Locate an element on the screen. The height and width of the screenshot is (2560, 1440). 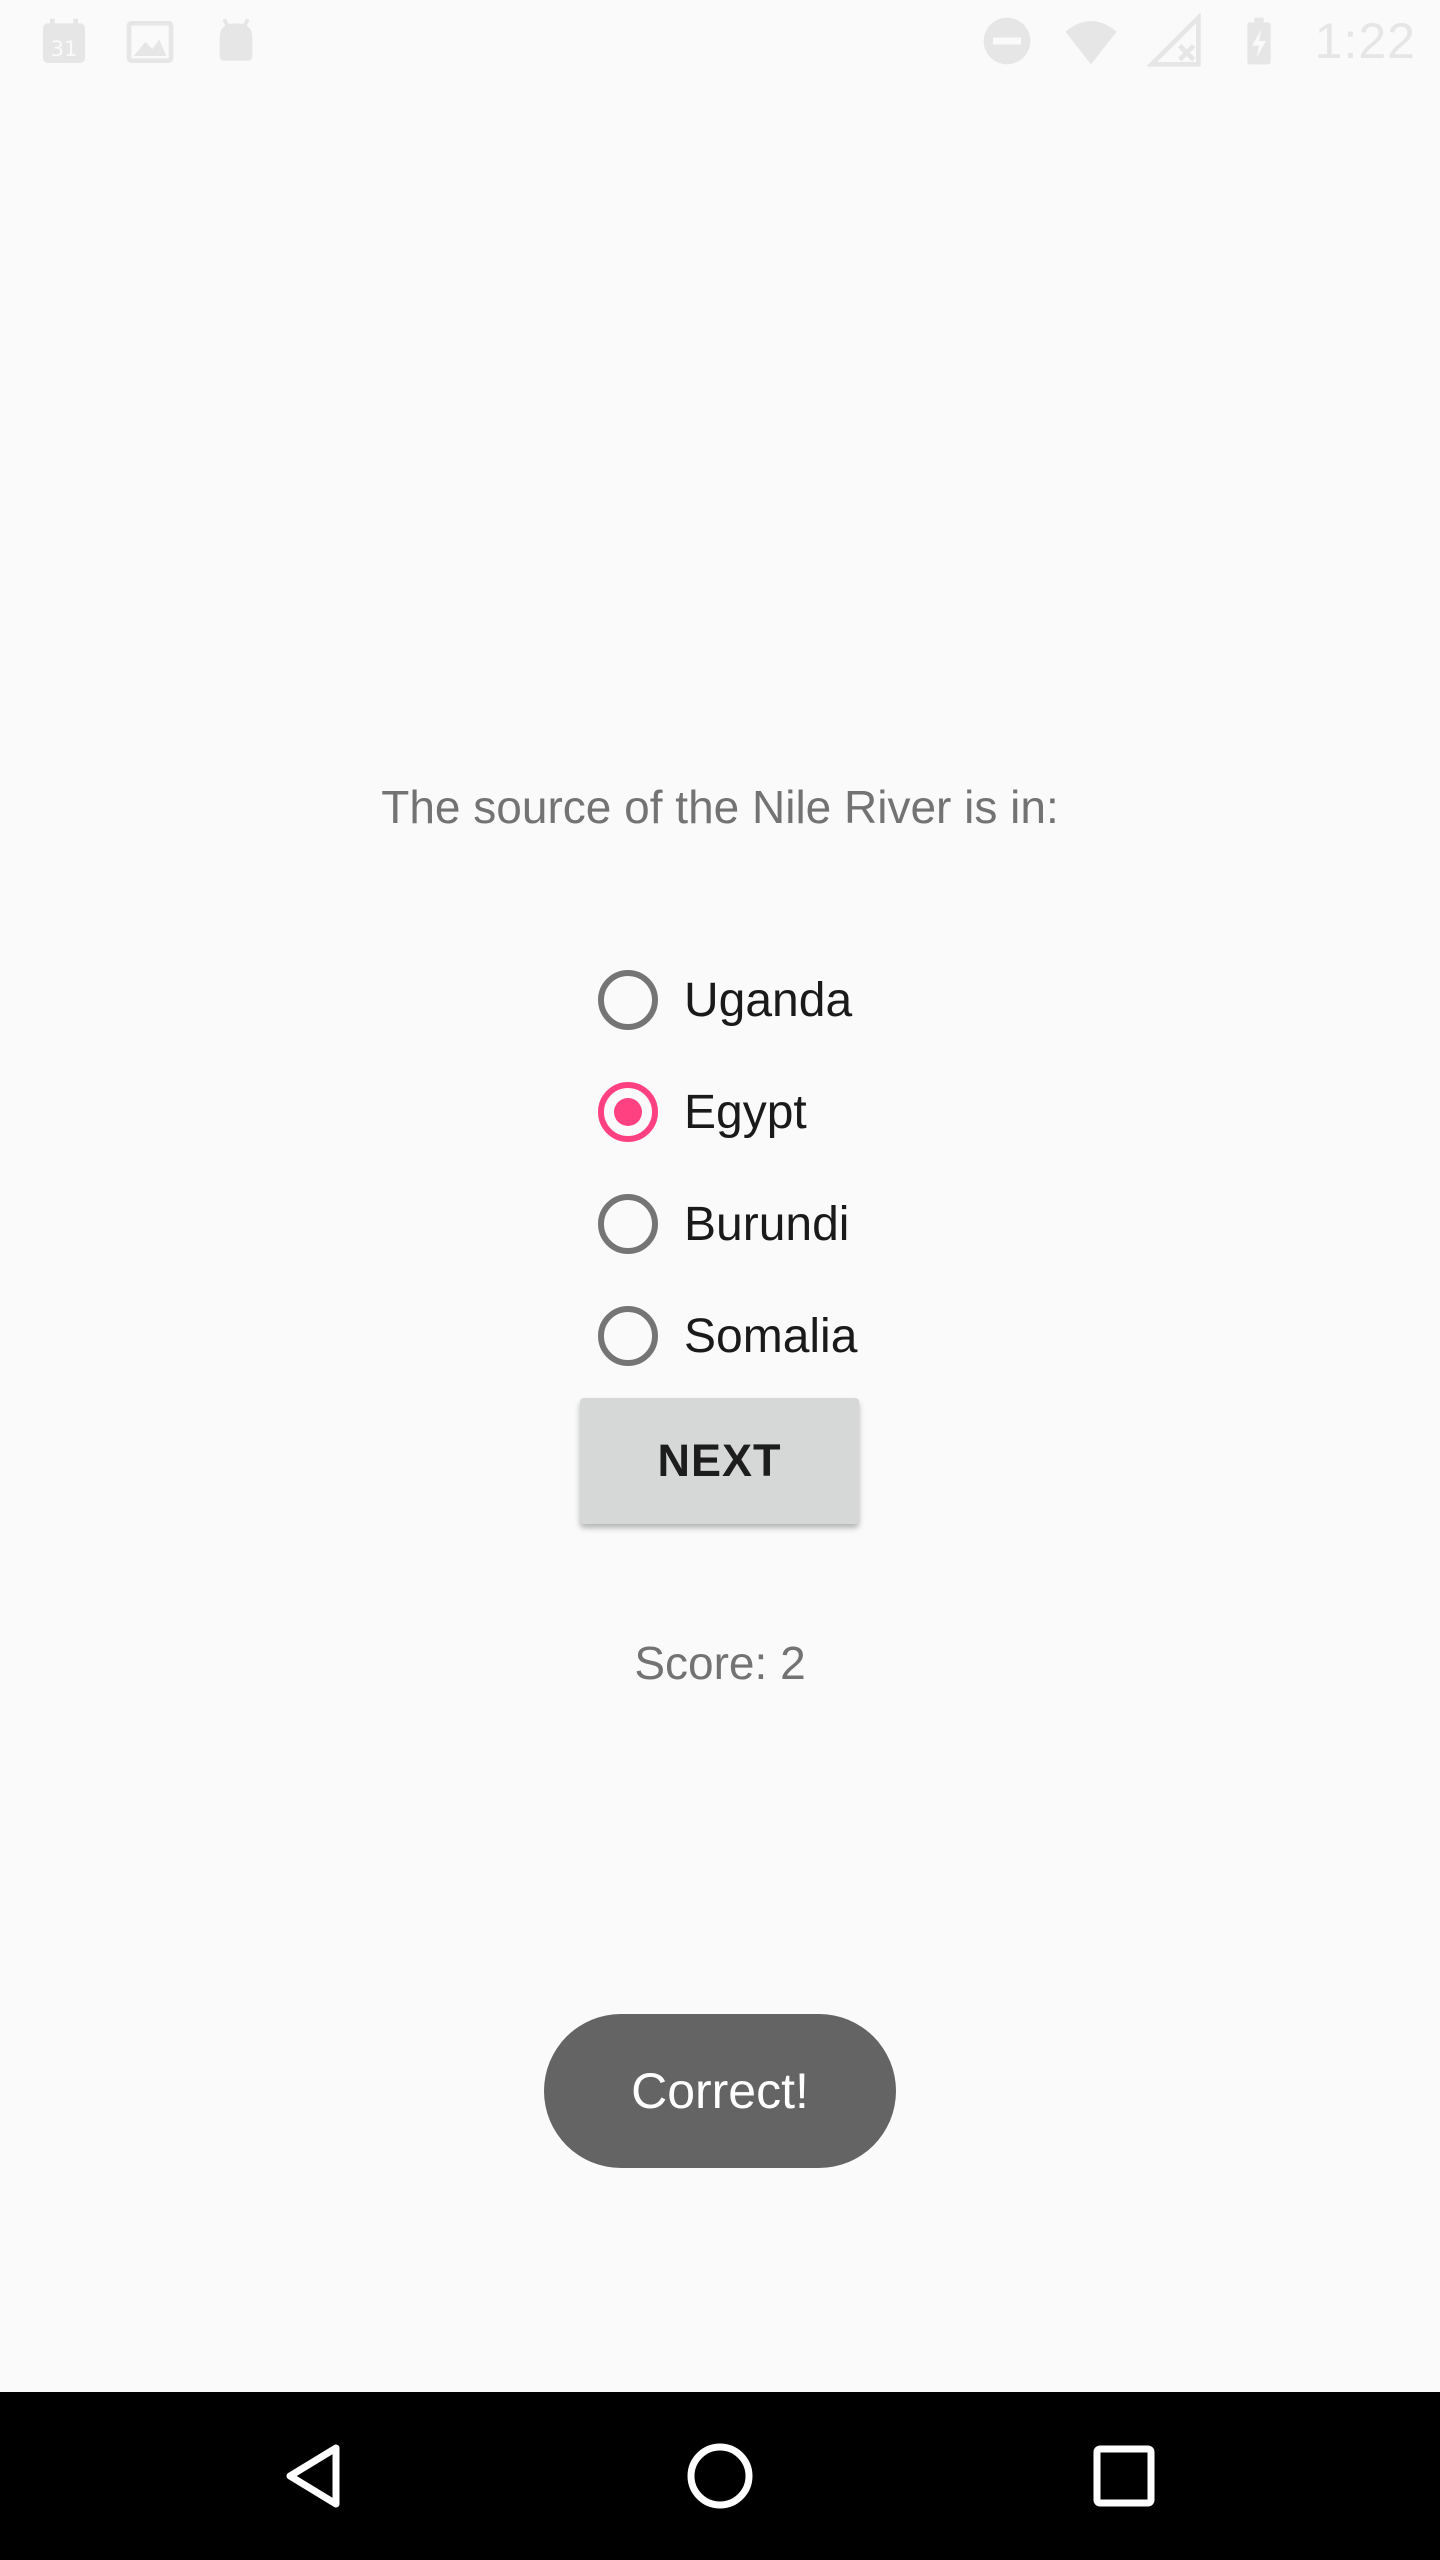
option-uganda: Uganda is located at coordinates (874, 1000).